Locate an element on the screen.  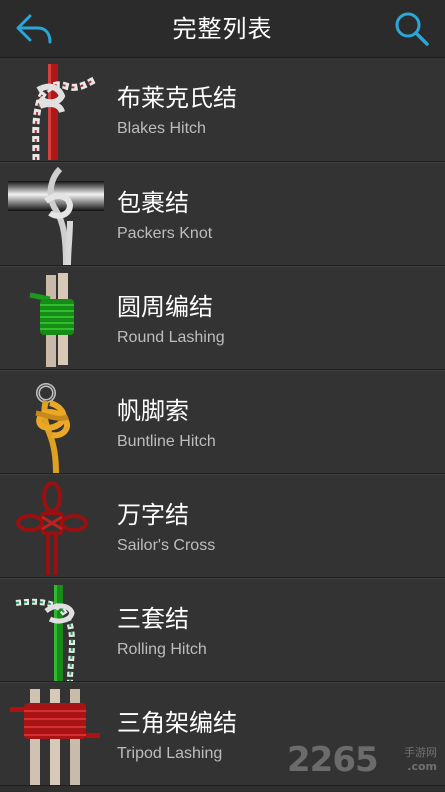
watermark-domain: .com is located at coordinates (422, 766).